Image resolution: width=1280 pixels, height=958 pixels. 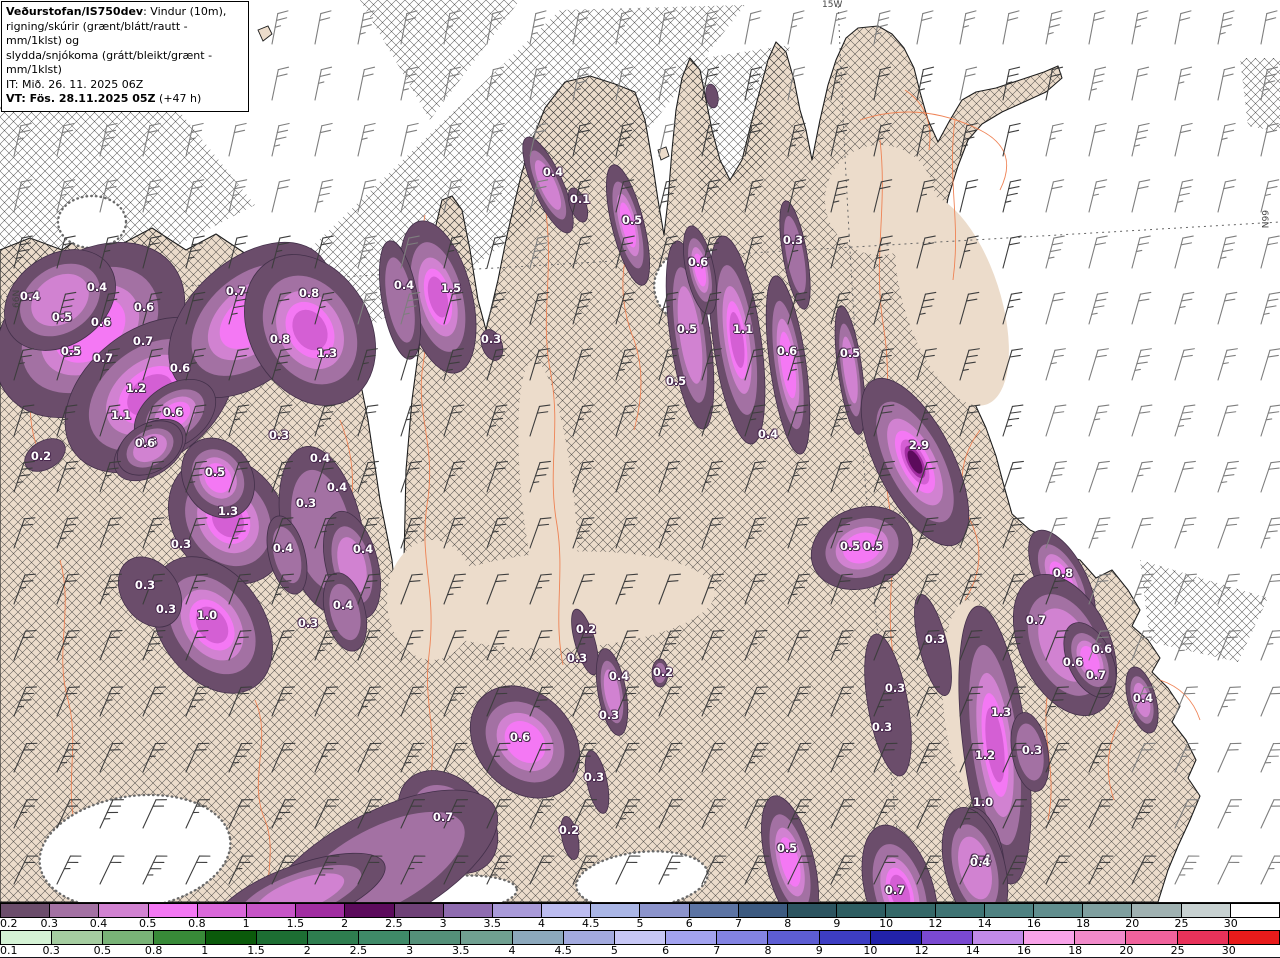 I want to click on sleet-scale-tick-label: 4, so click(x=542, y=923).